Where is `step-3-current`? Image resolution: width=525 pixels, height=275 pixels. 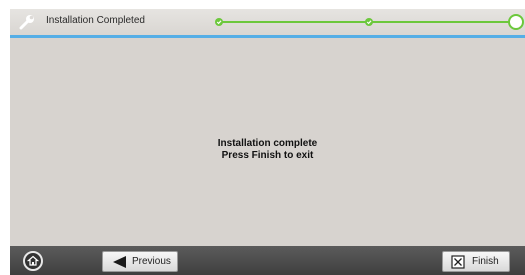 step-3-current is located at coordinates (516, 22).